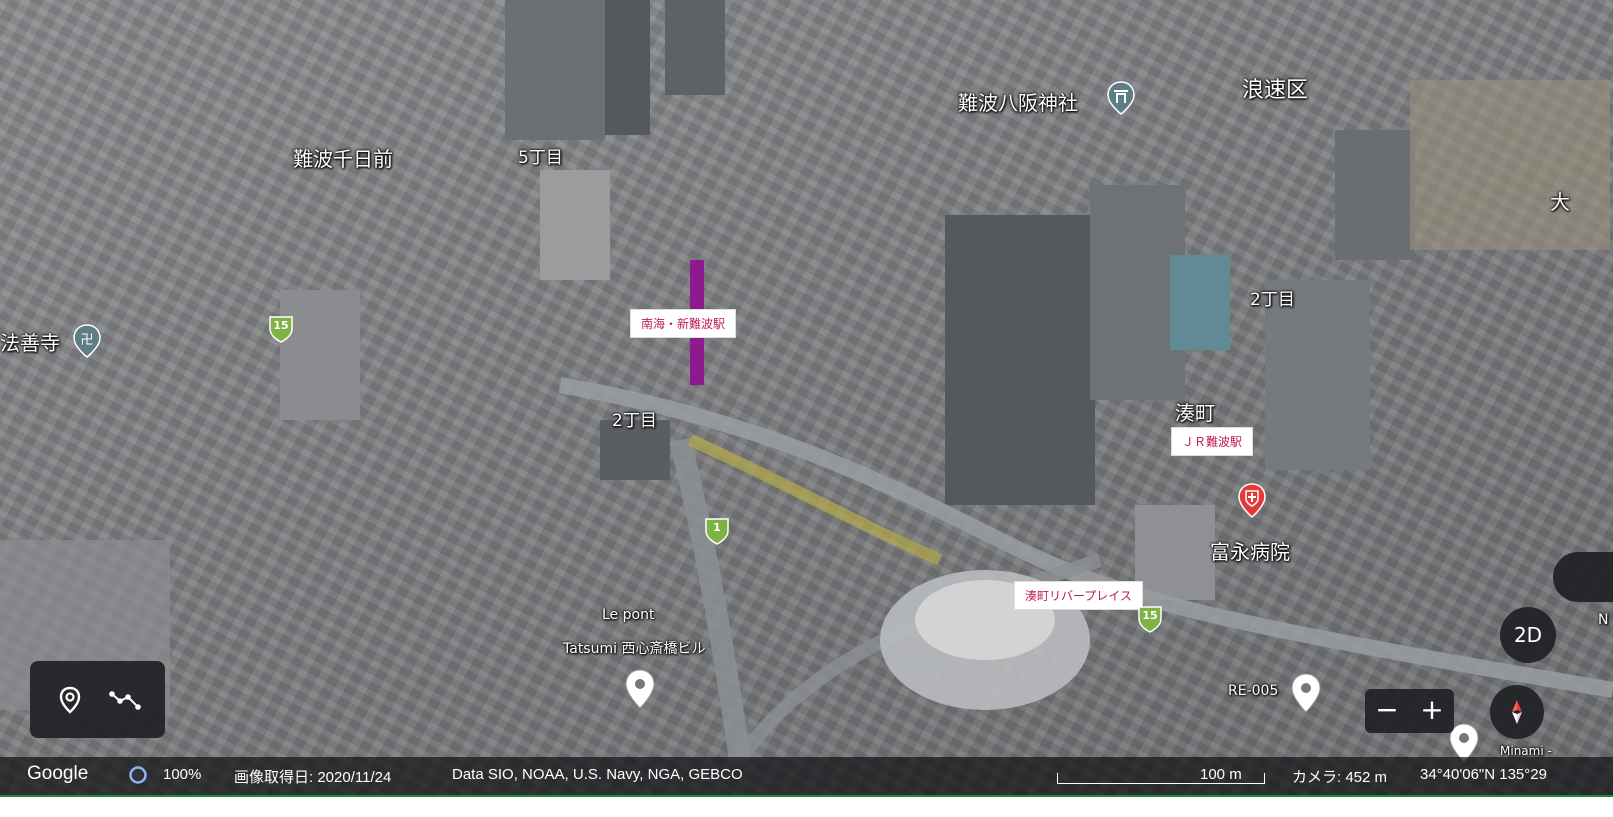  Describe the element at coordinates (97, 699) in the screenshot. I see `tool-panel` at that location.